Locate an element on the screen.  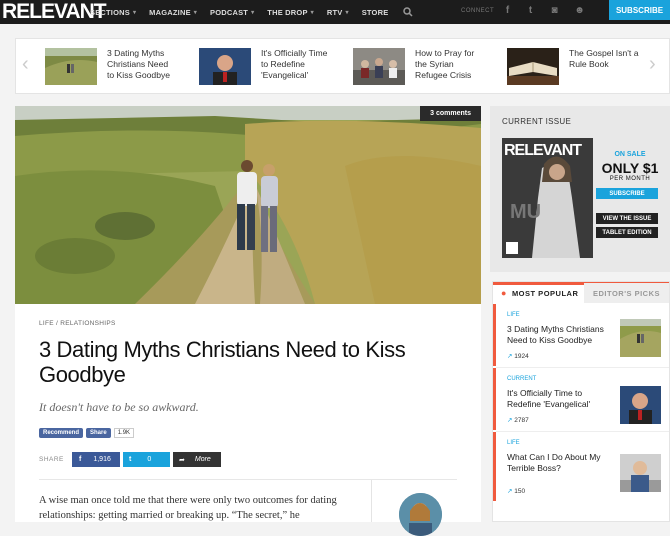
chevron-right-icon: › is located at coordinates (652, 64).